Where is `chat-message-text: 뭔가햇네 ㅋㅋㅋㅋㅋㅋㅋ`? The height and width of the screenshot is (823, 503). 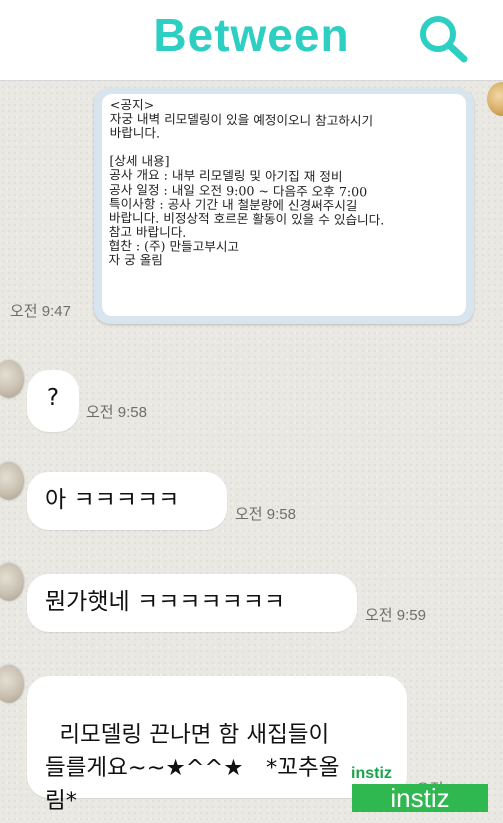
chat-message-text: 뭔가햇네 ㅋㅋㅋㅋㅋㅋㅋ is located at coordinates (165, 602).